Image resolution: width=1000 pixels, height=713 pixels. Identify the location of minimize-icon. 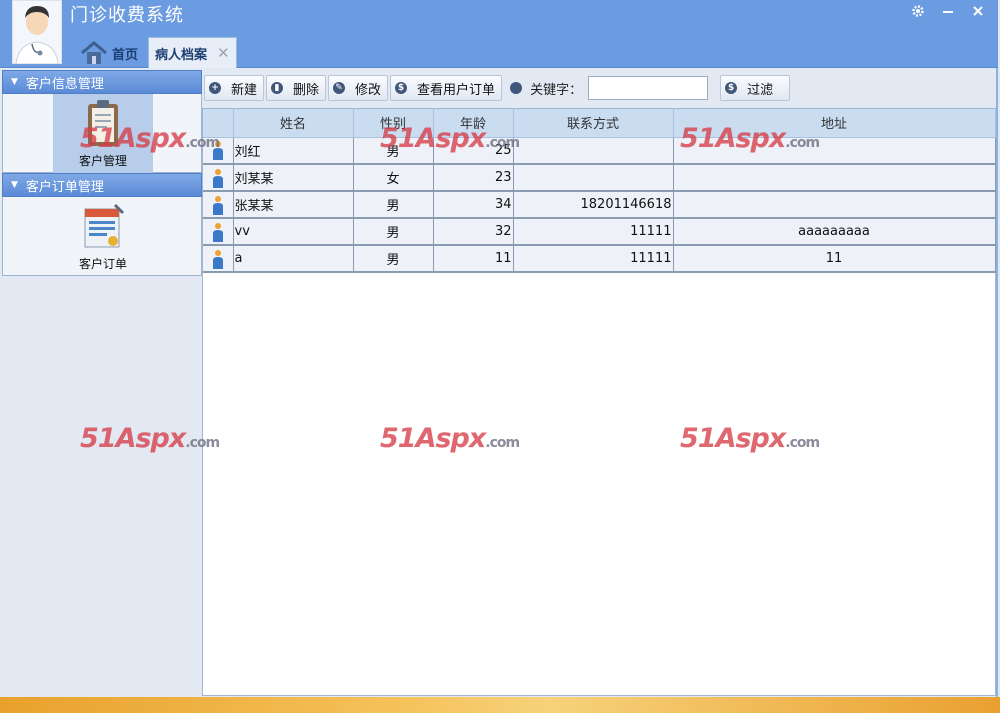
(948, 11).